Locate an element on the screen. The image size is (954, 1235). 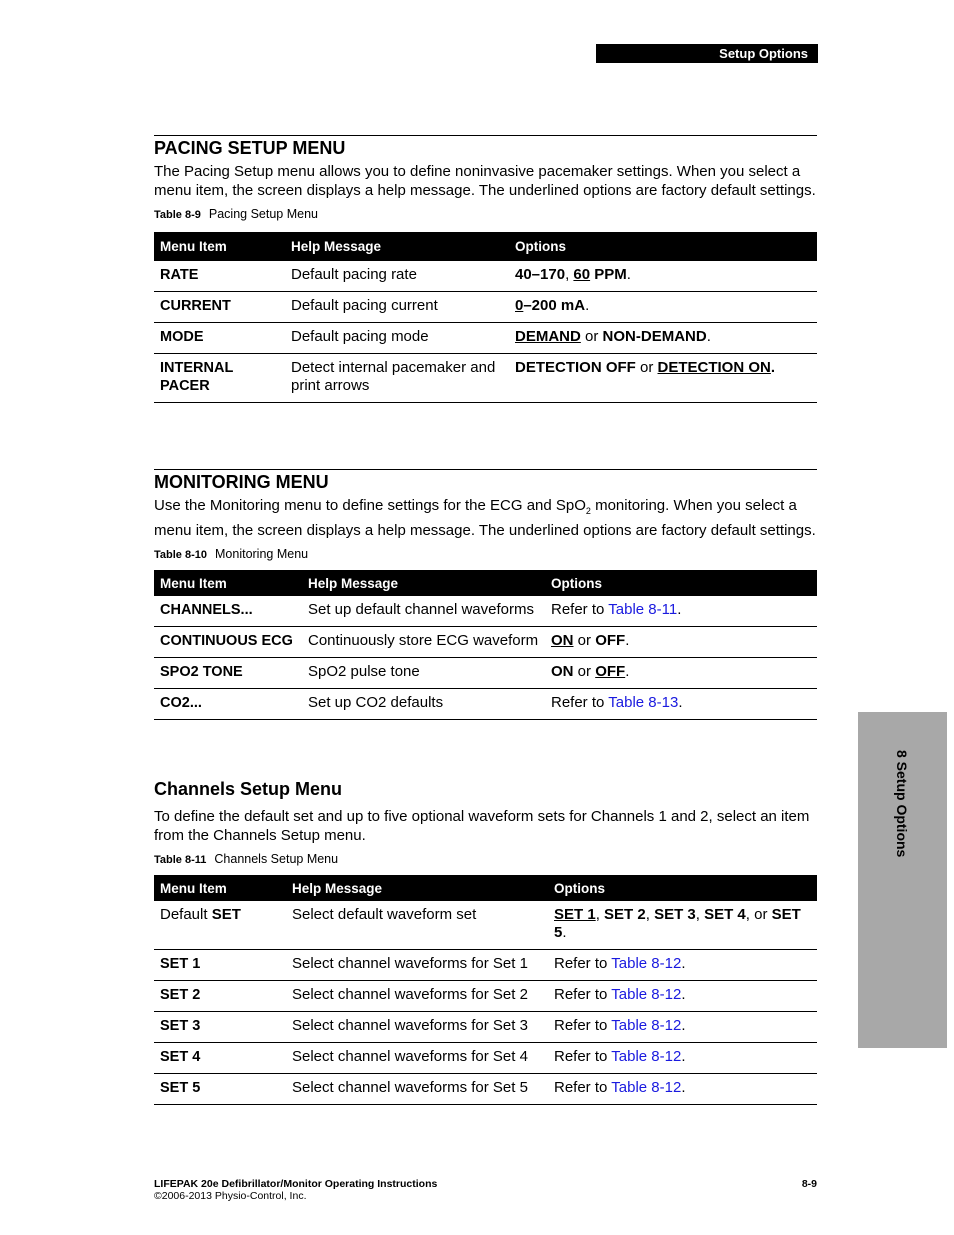
option-text: DETECTION OFF is located at coordinates (575, 367).